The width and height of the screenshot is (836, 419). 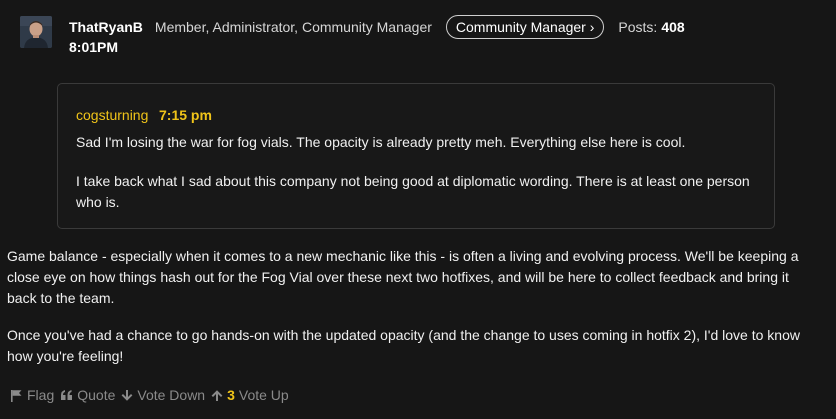 I want to click on author-username: ThatRyanB, so click(x=106, y=27).